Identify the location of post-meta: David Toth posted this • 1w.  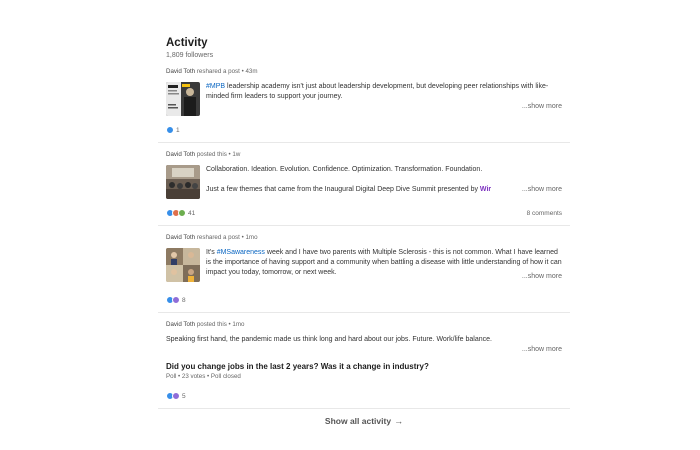
(203, 154).